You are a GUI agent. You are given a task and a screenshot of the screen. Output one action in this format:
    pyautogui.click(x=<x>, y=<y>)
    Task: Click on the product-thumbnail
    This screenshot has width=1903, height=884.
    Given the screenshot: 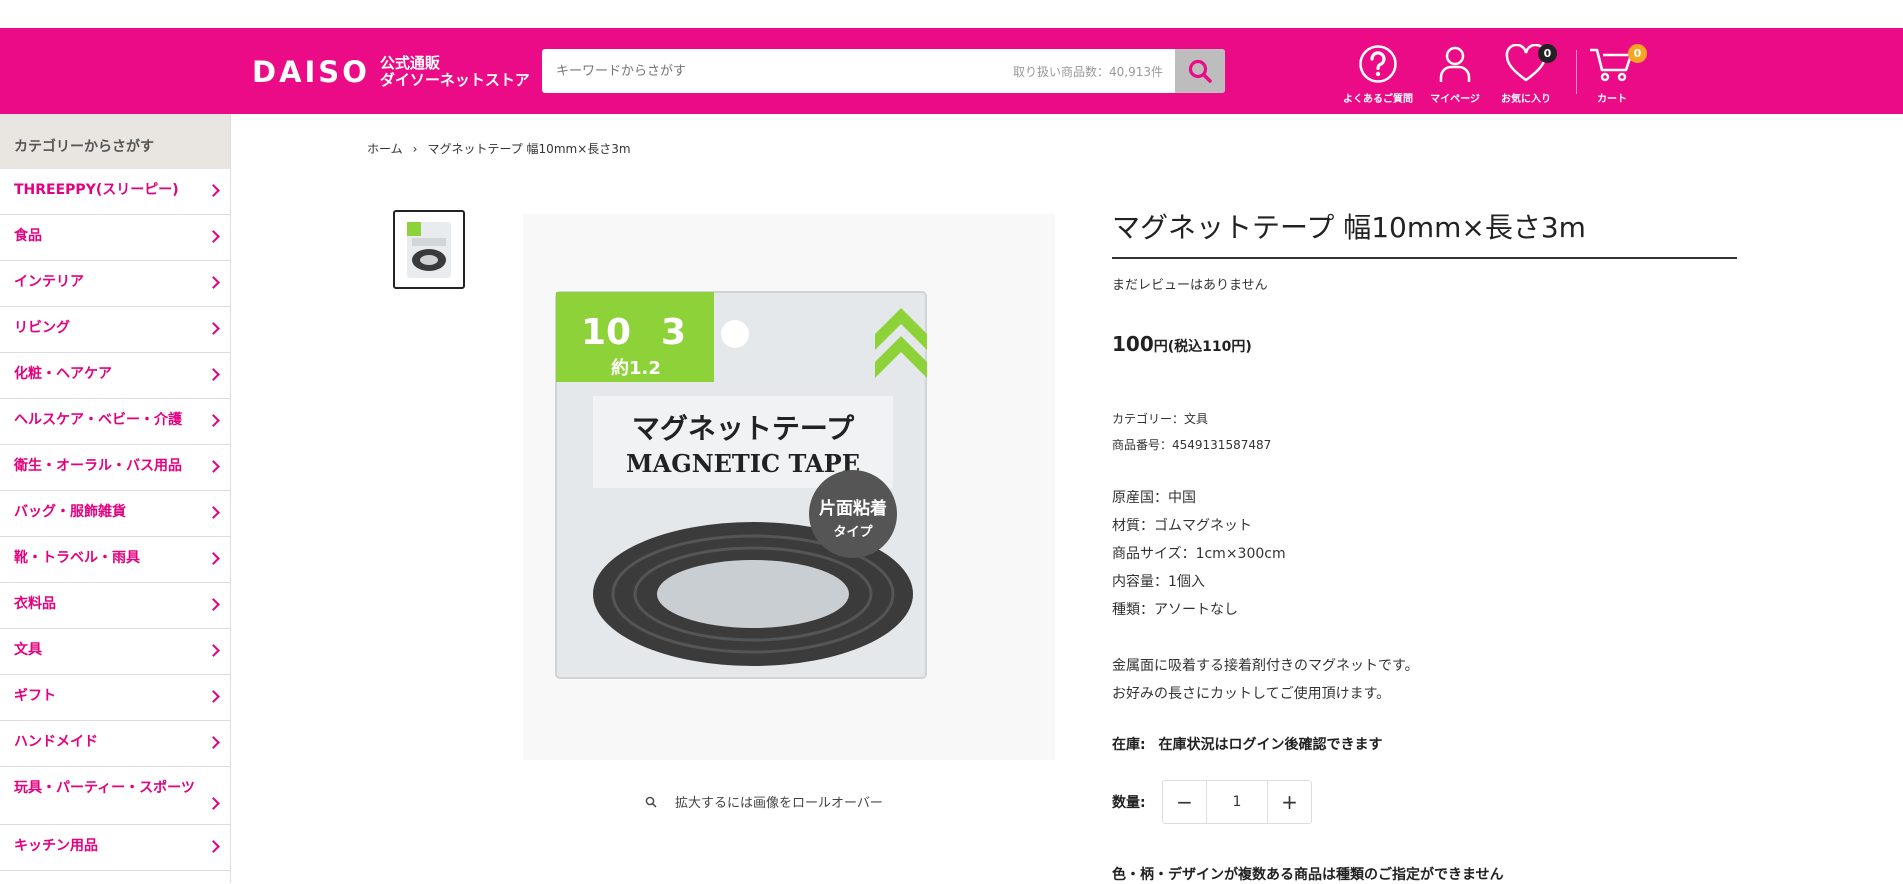 What is the action you would take?
    pyautogui.click(x=429, y=249)
    